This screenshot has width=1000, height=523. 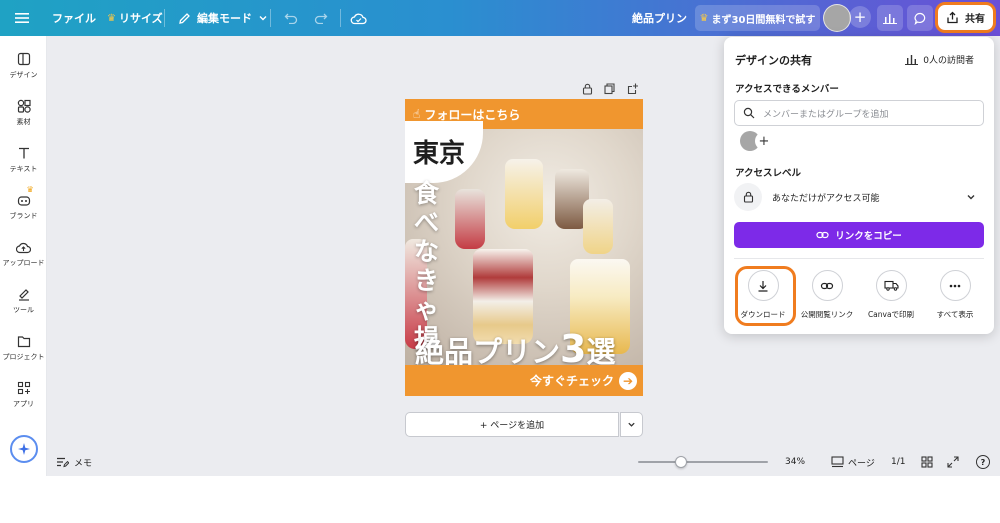 I want to click on sidebar-item-projects: プロジェクト, so click(x=23, y=350).